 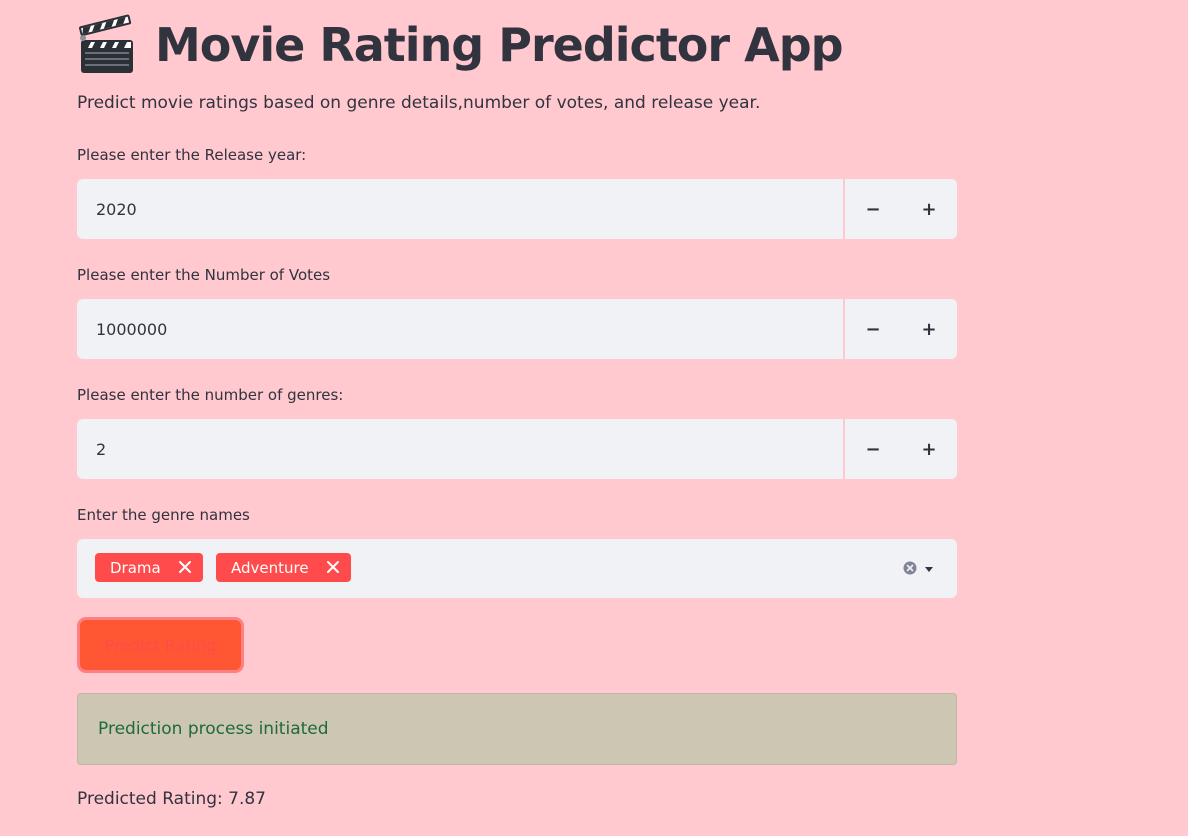 I want to click on num-genres-increment-button: +, so click(x=929, y=449).